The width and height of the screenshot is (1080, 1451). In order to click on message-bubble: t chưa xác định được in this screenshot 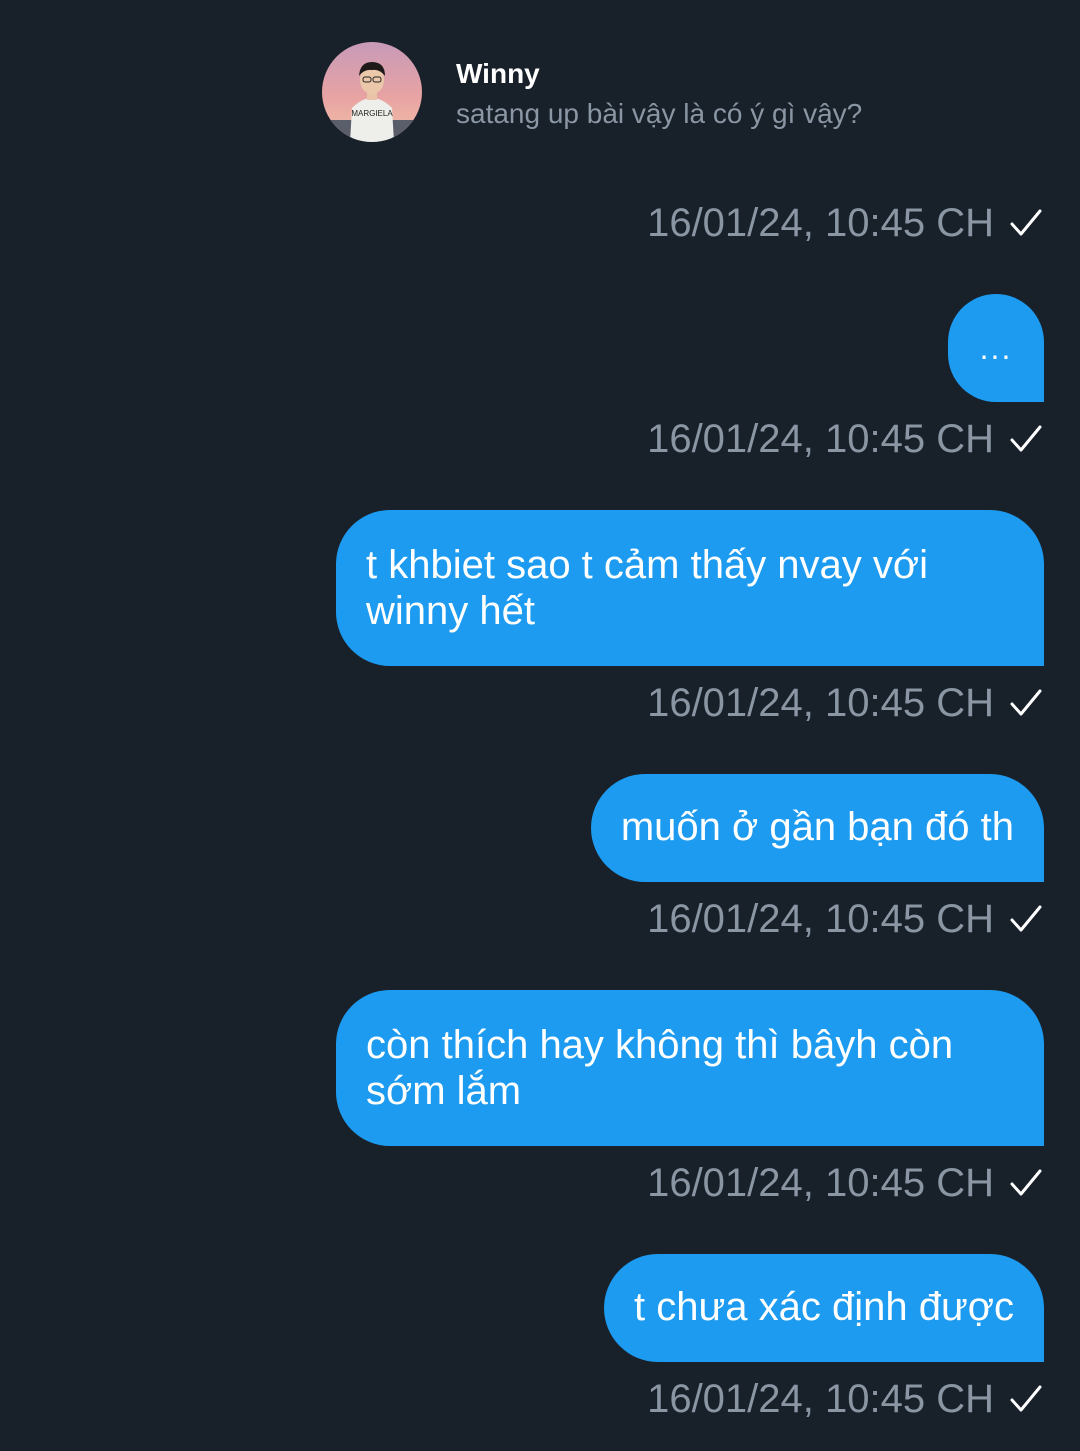, I will do `click(824, 1308)`.